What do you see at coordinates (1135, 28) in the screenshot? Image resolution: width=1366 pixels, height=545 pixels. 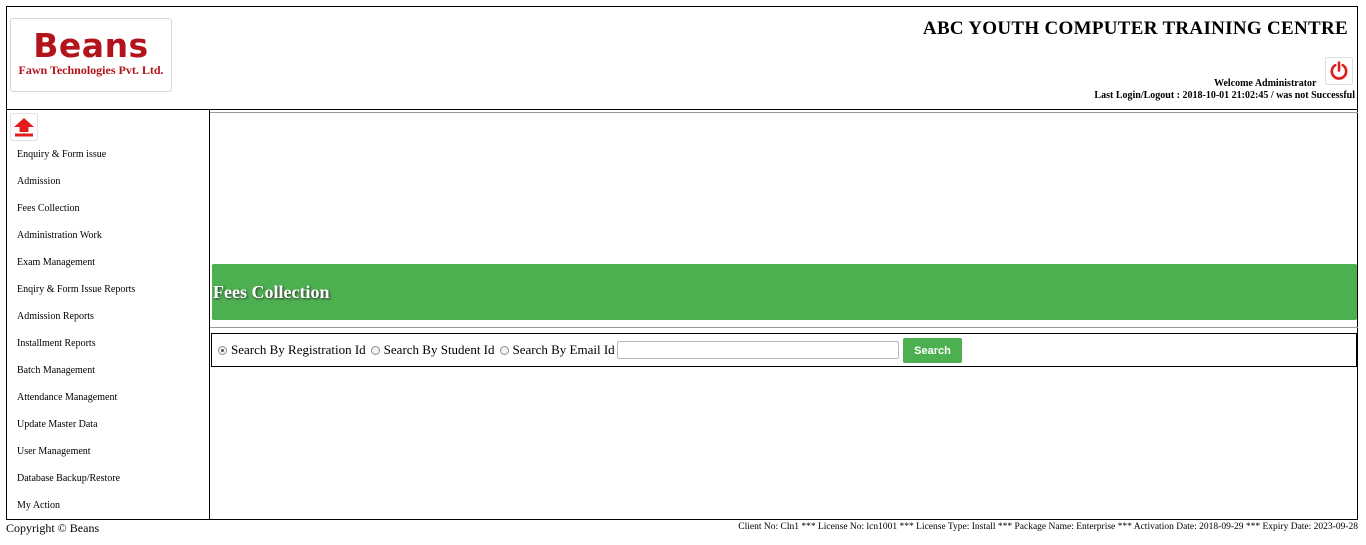 I see `organization-title: ABC YOUTH COMPUTER TRAINING CENTRE` at bounding box center [1135, 28].